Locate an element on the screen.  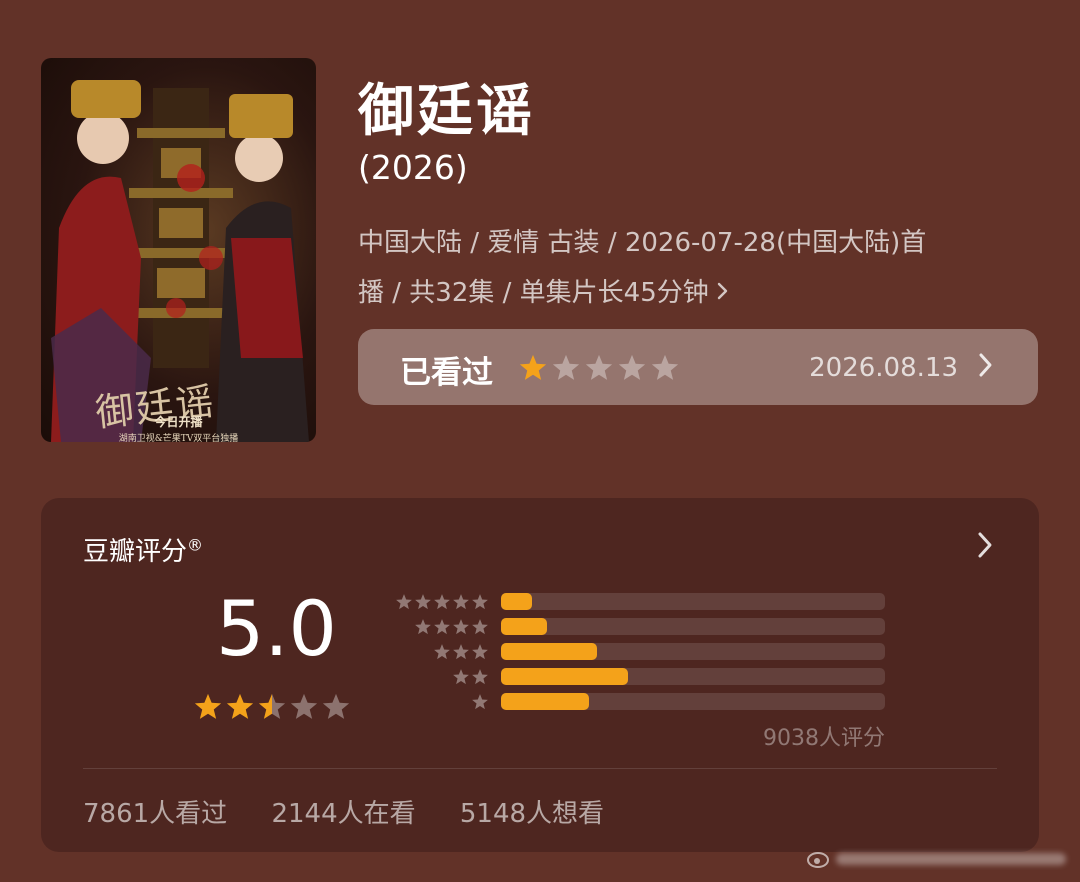
meta-line-2: 播 / 共32集 / 单集片长45分钟 is located at coordinates (688, 293).